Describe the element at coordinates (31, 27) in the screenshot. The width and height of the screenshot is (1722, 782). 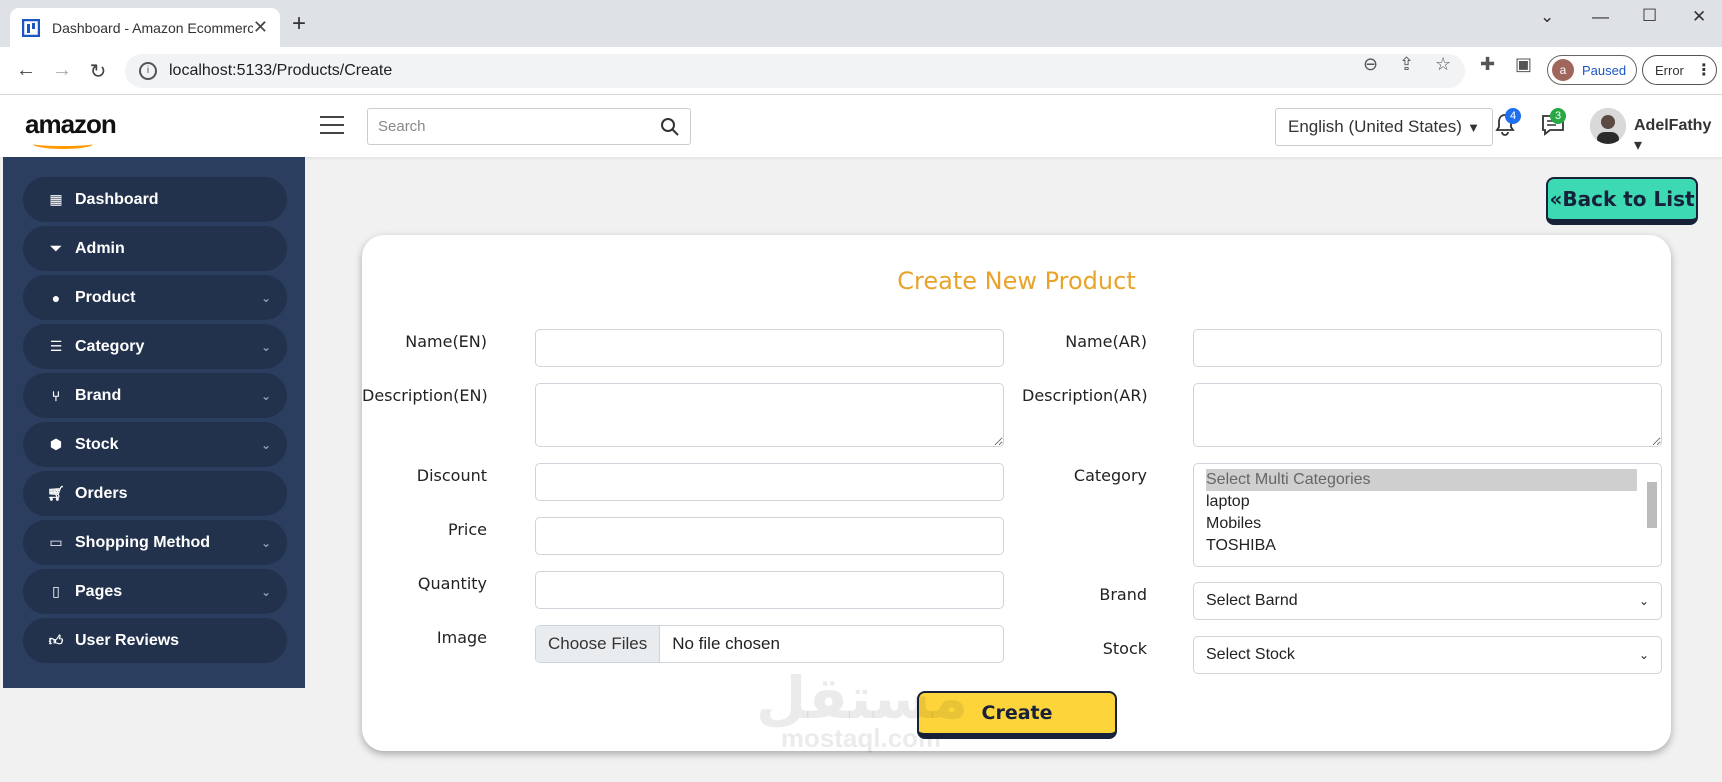
I see `favicon-icon` at that location.